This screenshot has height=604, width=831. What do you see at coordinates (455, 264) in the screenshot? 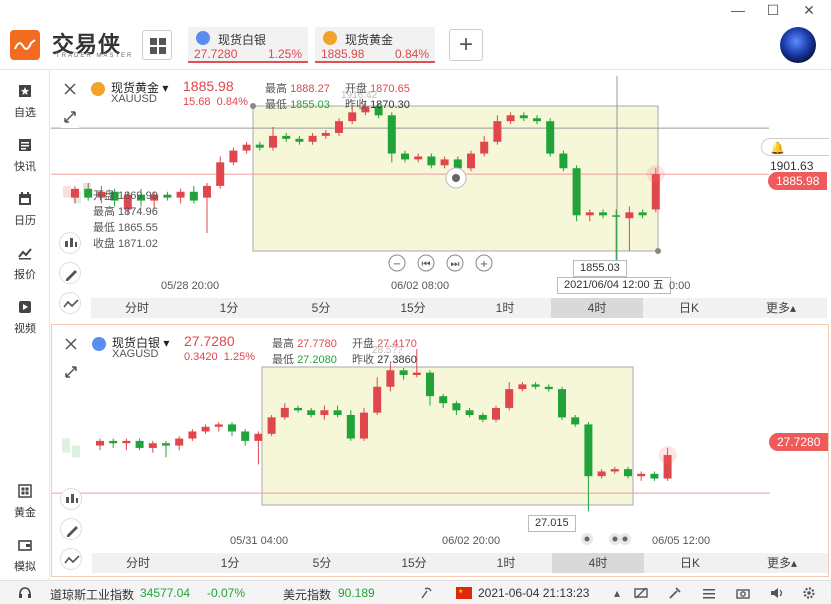
I see `playback-glyph: ⏭` at bounding box center [455, 264].